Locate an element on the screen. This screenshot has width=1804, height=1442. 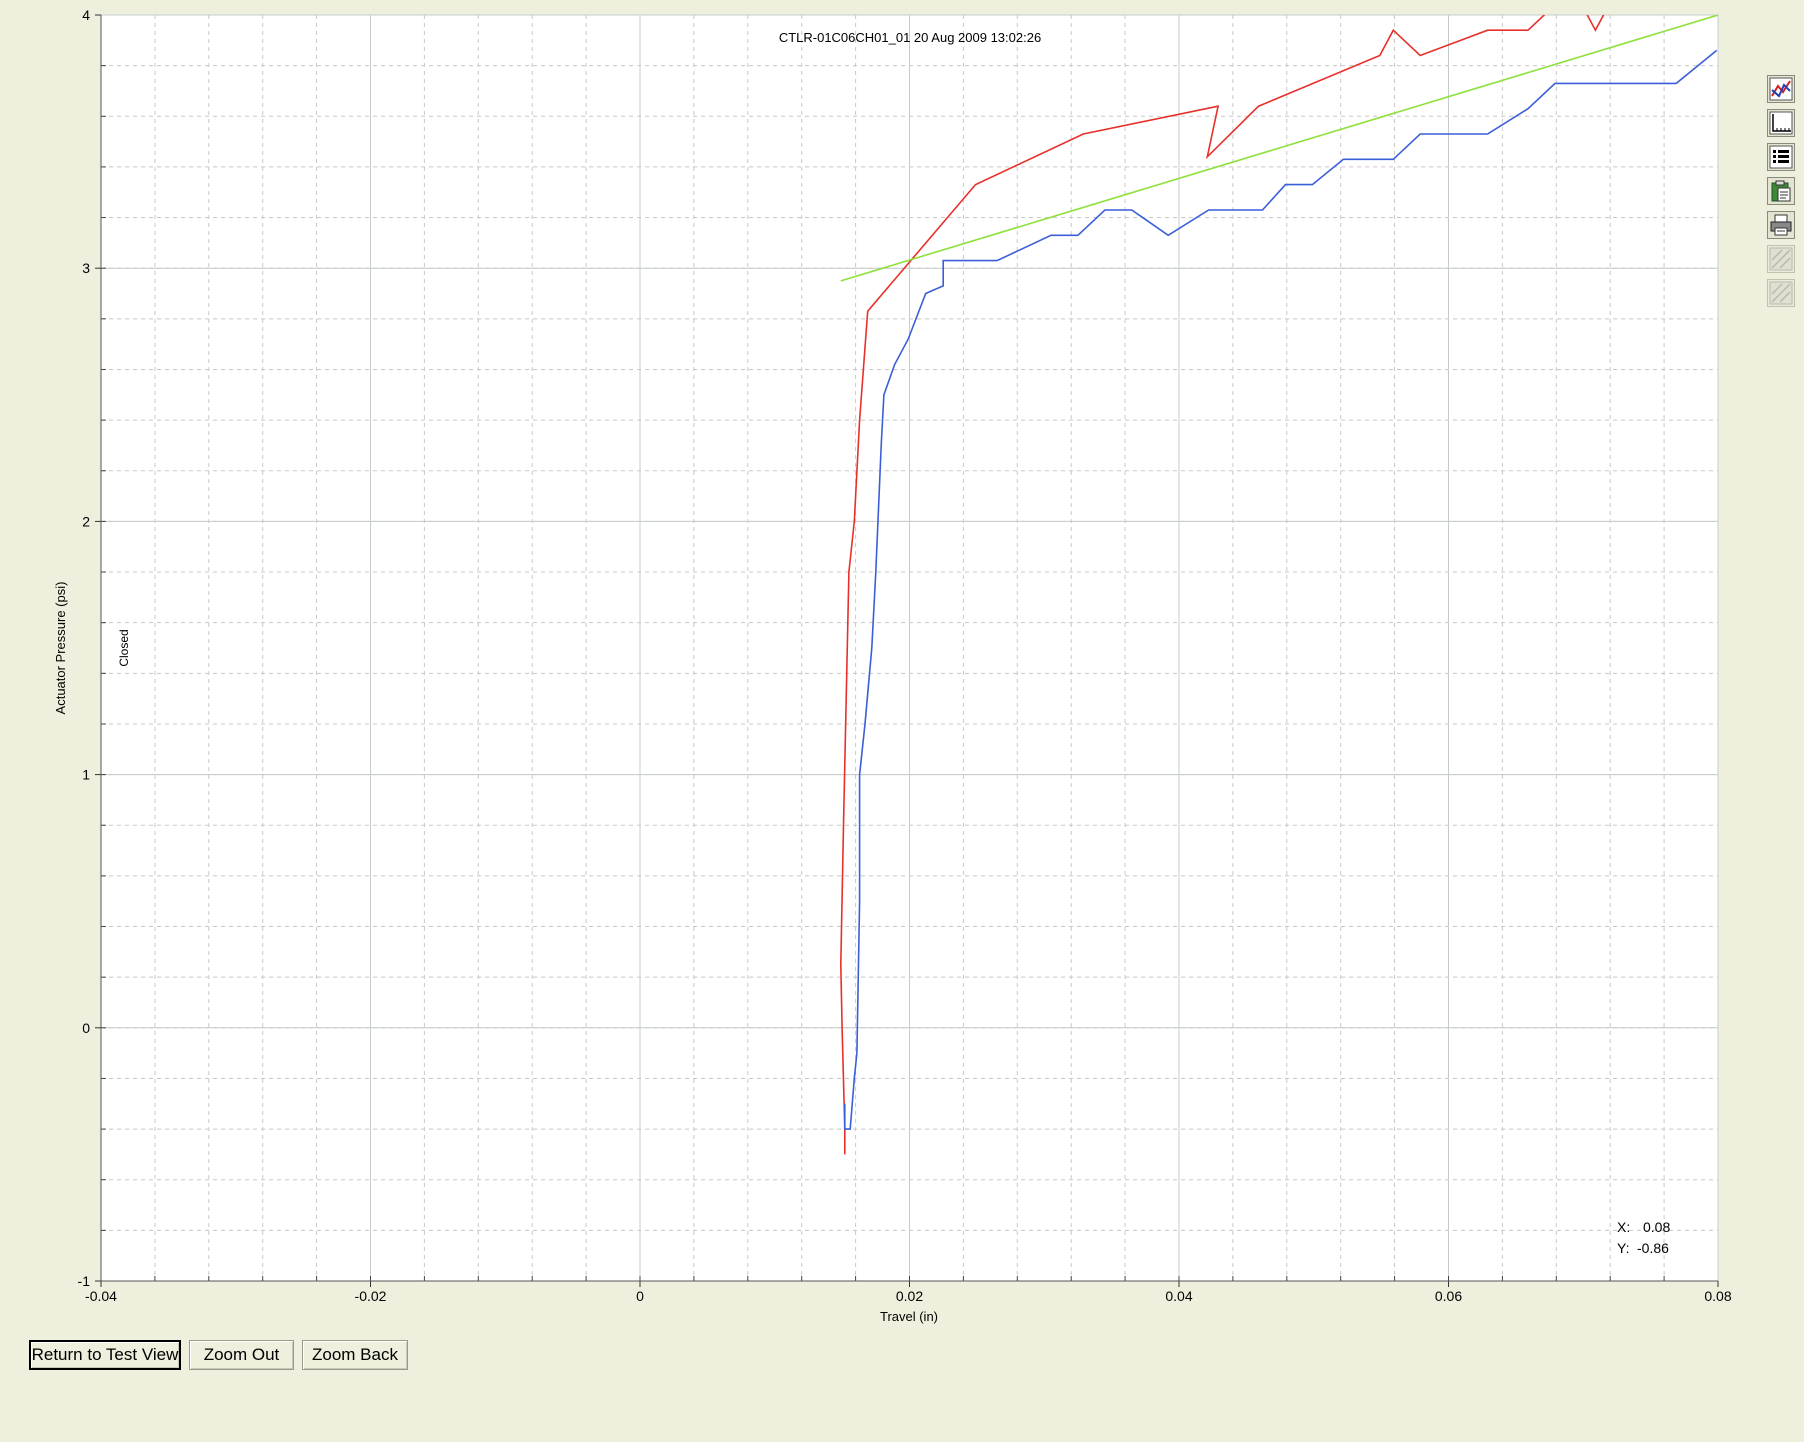
x-tick-label: 0.04 is located at coordinates (1178, 1296).